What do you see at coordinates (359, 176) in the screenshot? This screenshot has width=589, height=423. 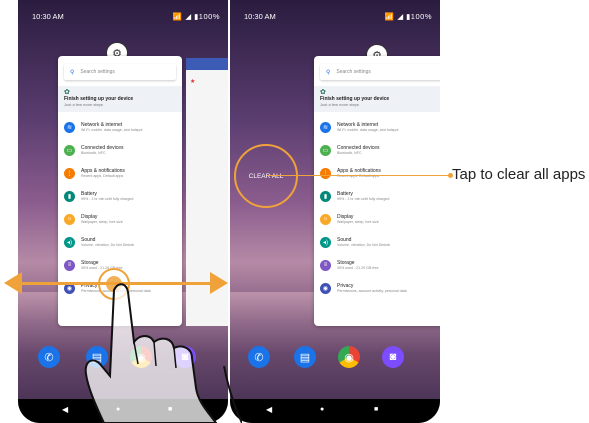 I see `callout-line` at bounding box center [359, 176].